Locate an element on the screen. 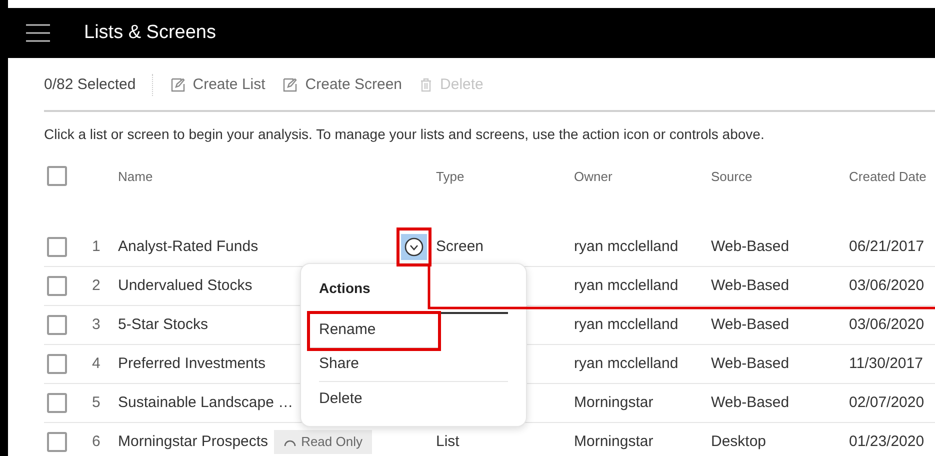 Image resolution: width=935 pixels, height=456 pixels. highlight-frame is located at coordinates (414, 247).